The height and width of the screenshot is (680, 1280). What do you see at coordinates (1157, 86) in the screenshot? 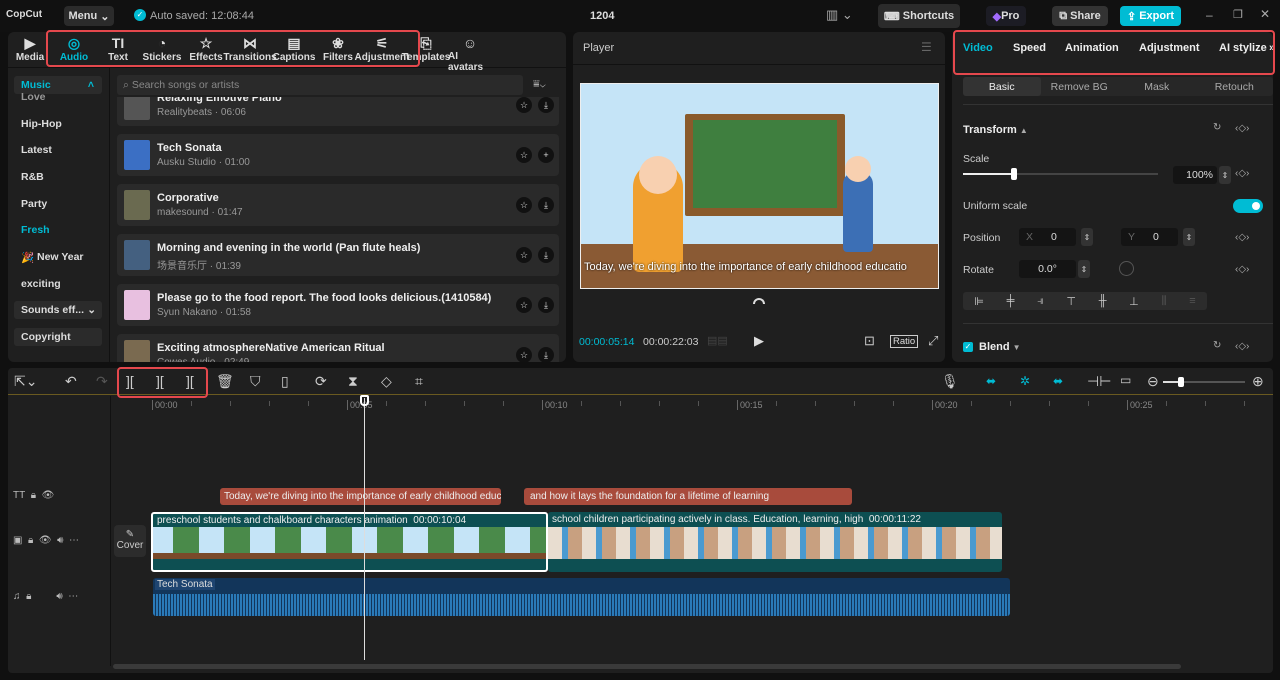
I see `subtab-mask: Mask` at bounding box center [1157, 86].